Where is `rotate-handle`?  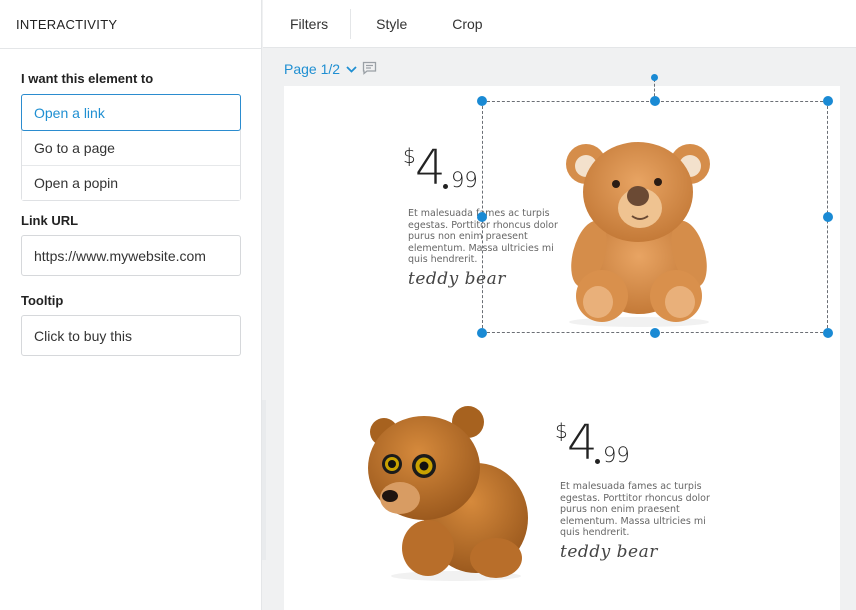 rotate-handle is located at coordinates (654, 77).